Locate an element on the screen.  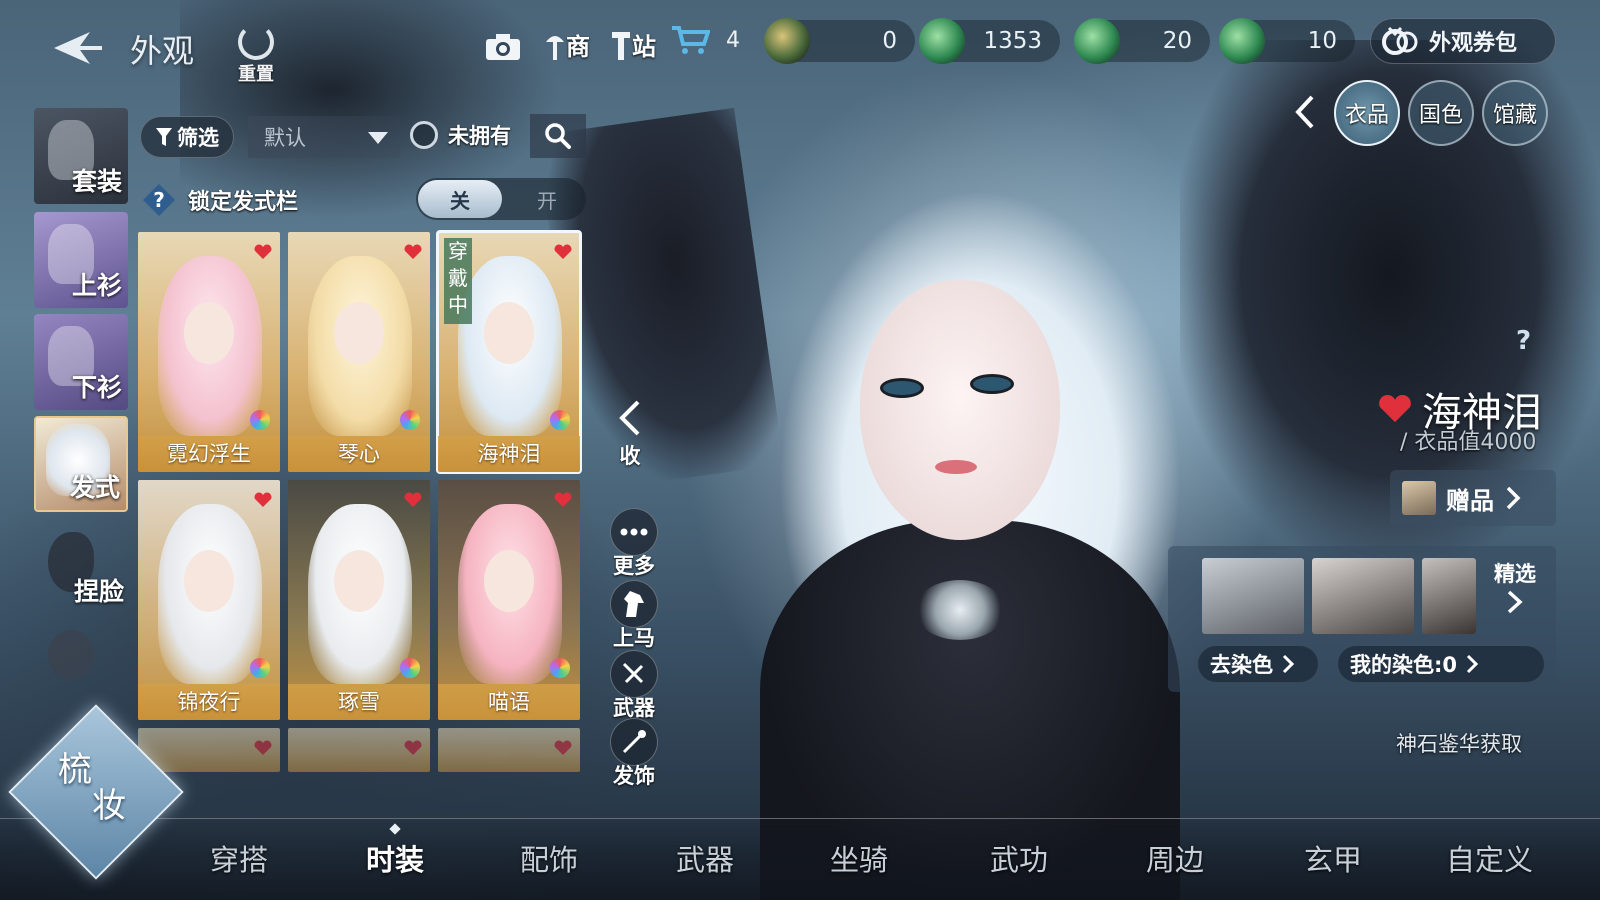
currency-jade-1: 1353 is located at coordinates (989, 41).